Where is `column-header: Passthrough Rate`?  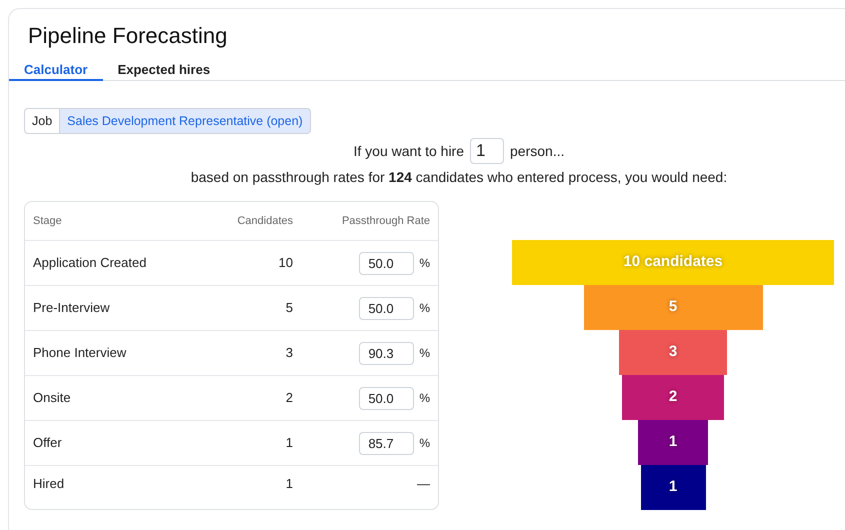 column-header: Passthrough Rate is located at coordinates (385, 221).